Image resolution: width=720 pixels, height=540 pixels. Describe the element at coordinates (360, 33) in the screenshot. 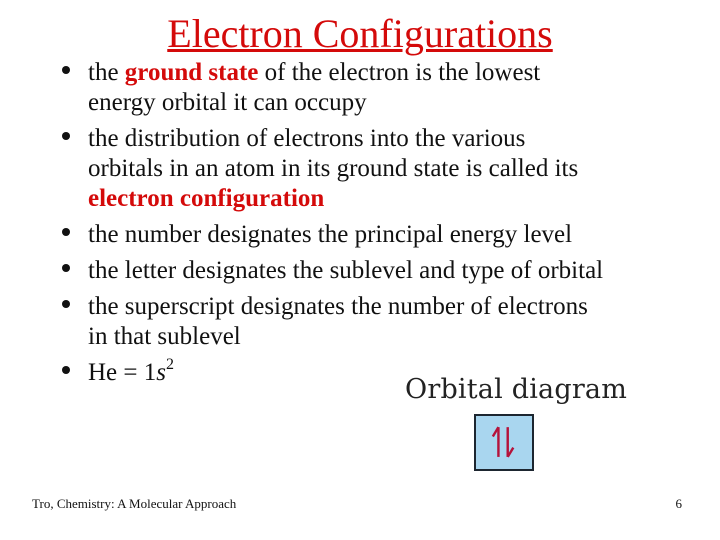

I see `slide-title: Electron Configurations` at that location.